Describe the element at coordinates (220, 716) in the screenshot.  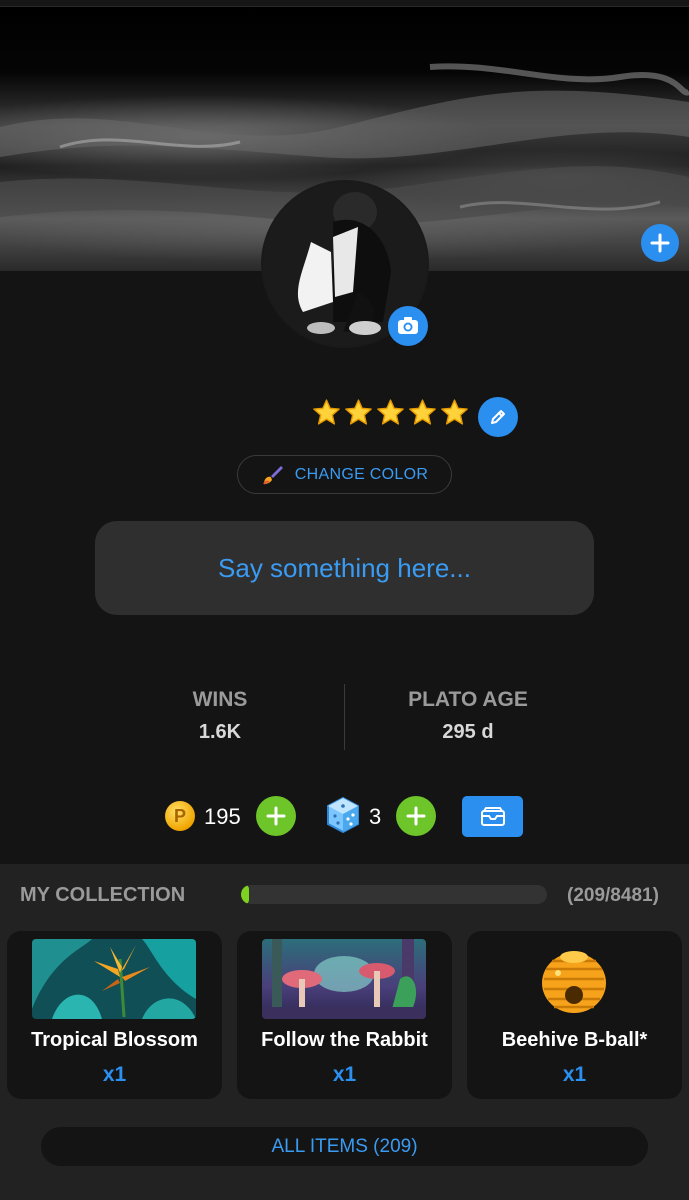
I see `stat-wins: WINS 1.6K` at that location.